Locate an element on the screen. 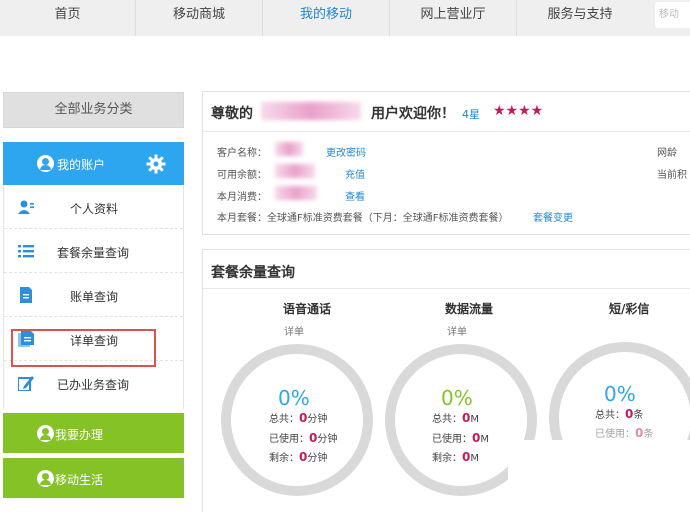 Image resolution: width=690 pixels, height=512 pixels. sidebar-green-label: 我要办理 is located at coordinates (79, 435).